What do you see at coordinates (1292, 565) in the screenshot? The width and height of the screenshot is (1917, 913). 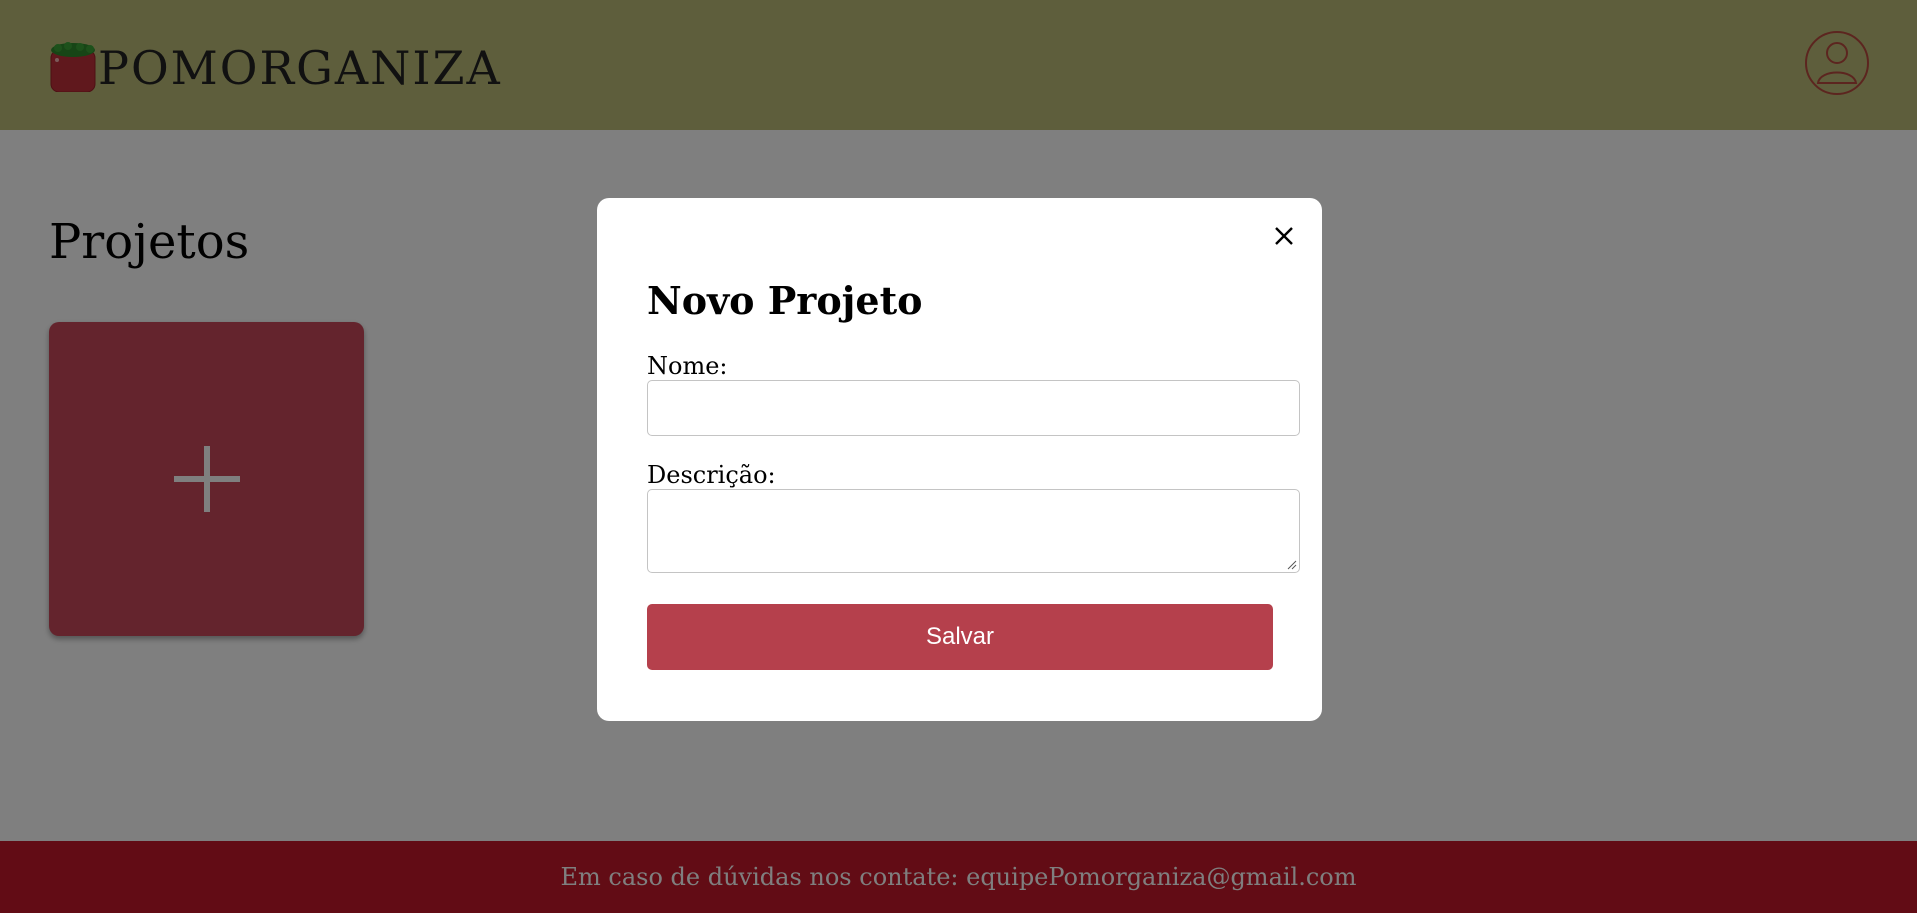 I see `resize-handle-icon` at bounding box center [1292, 565].